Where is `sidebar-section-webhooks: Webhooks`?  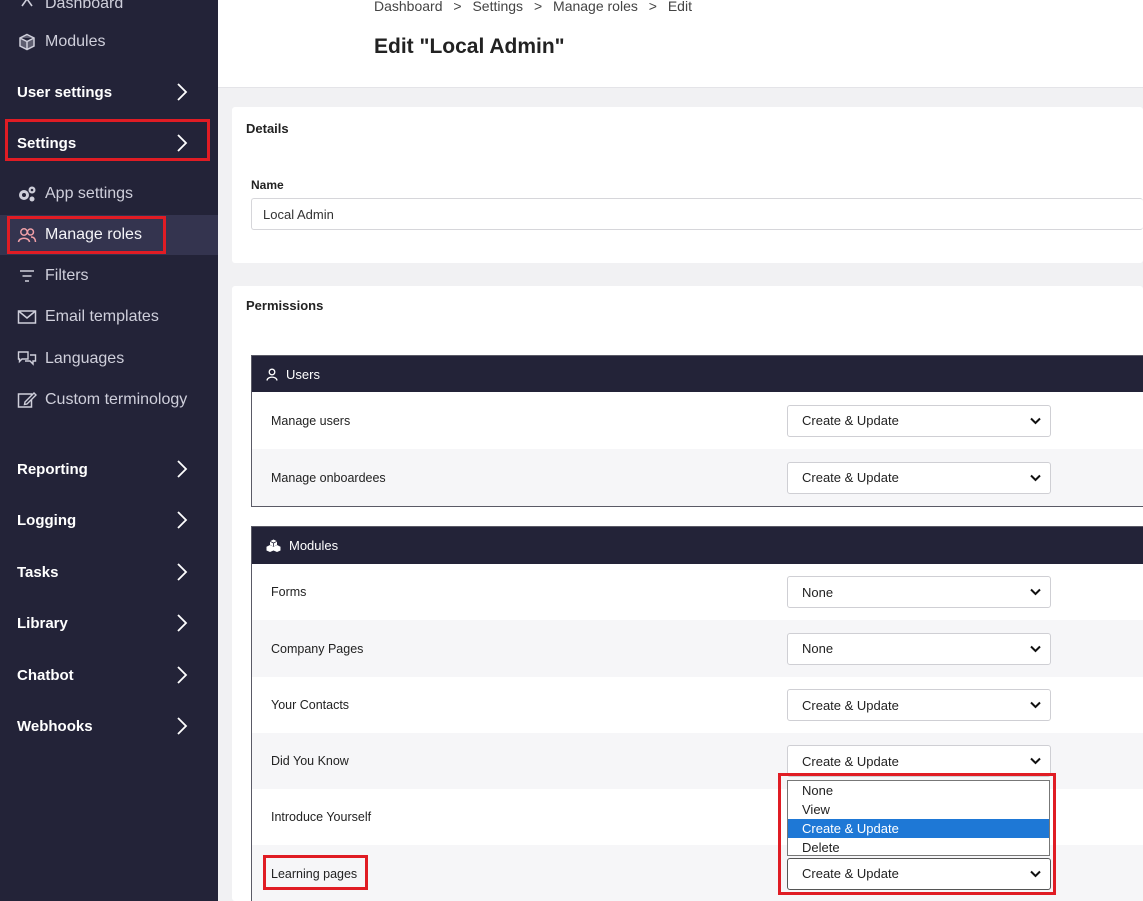
sidebar-section-webhooks: Webhooks is located at coordinates (109, 726).